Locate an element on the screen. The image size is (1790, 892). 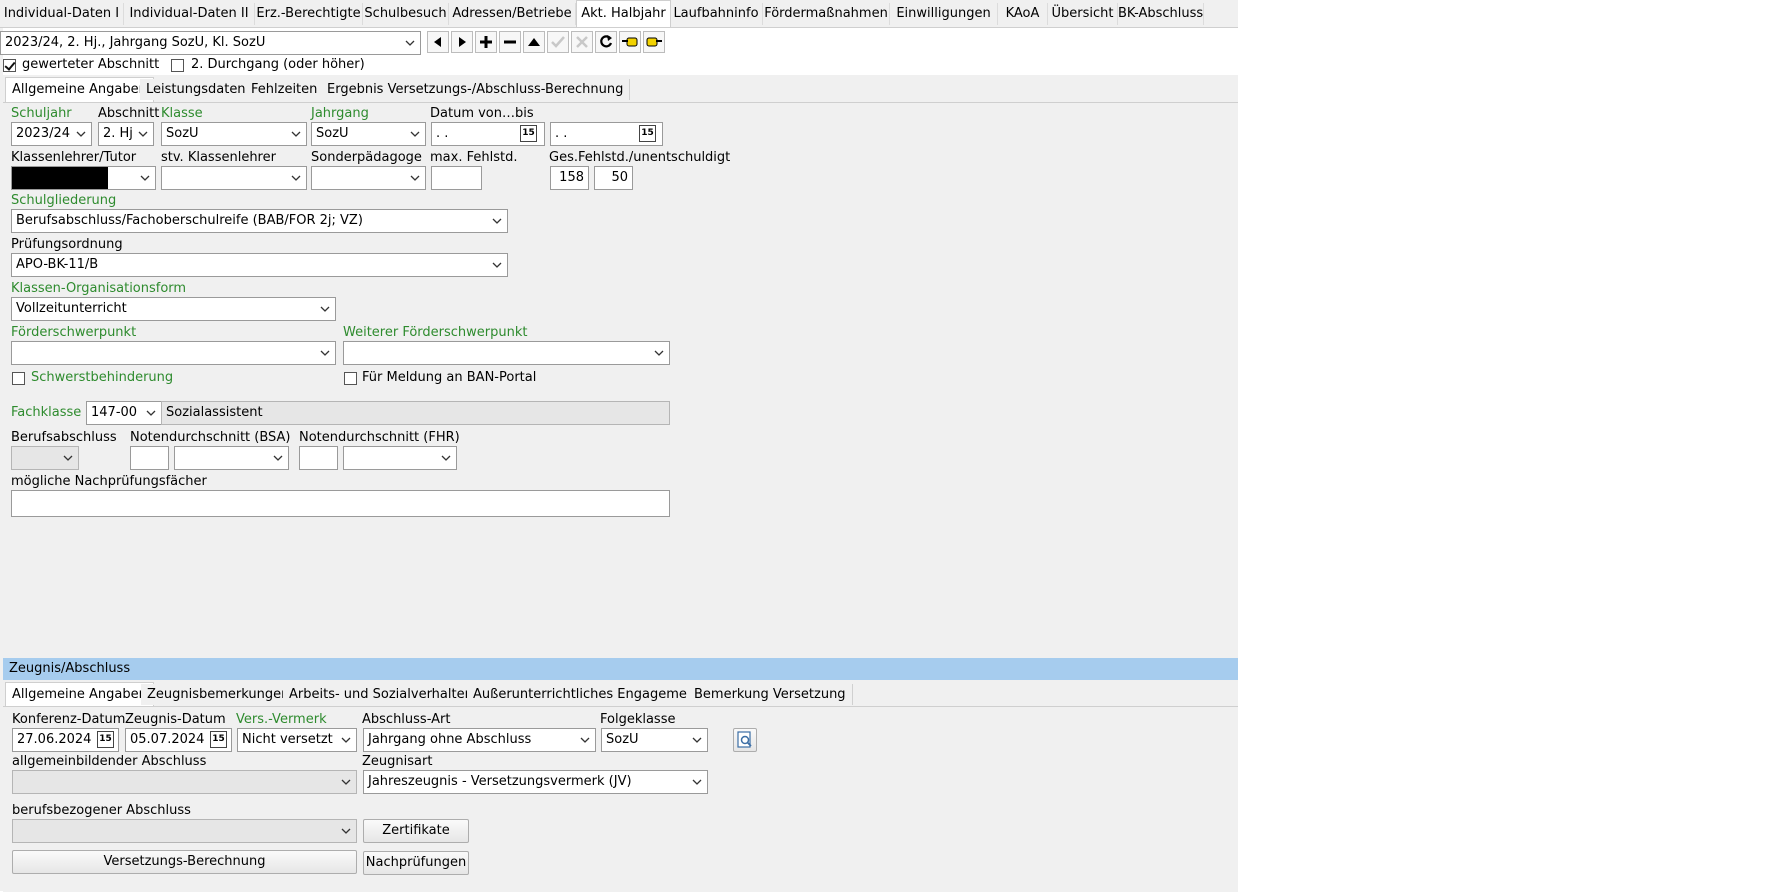
weiterer-foerderschwerpunkt-select is located at coordinates (506, 353).